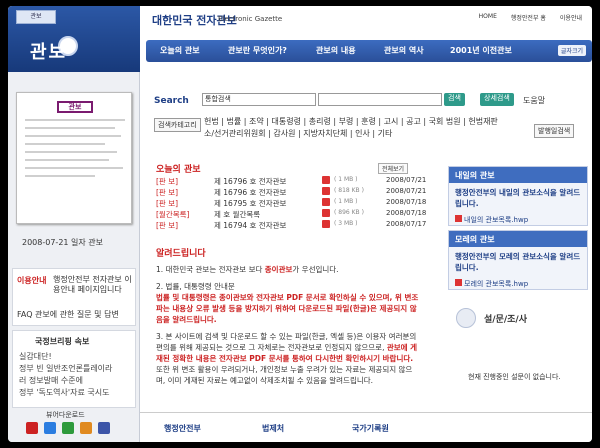 This screenshot has width=600, height=448. Describe the element at coordinates (291, 203) in the screenshot. I see `list-item: [판 보] 제 16795 호 전자관보 ( 1 MB ) 2008/07/18` at that location.